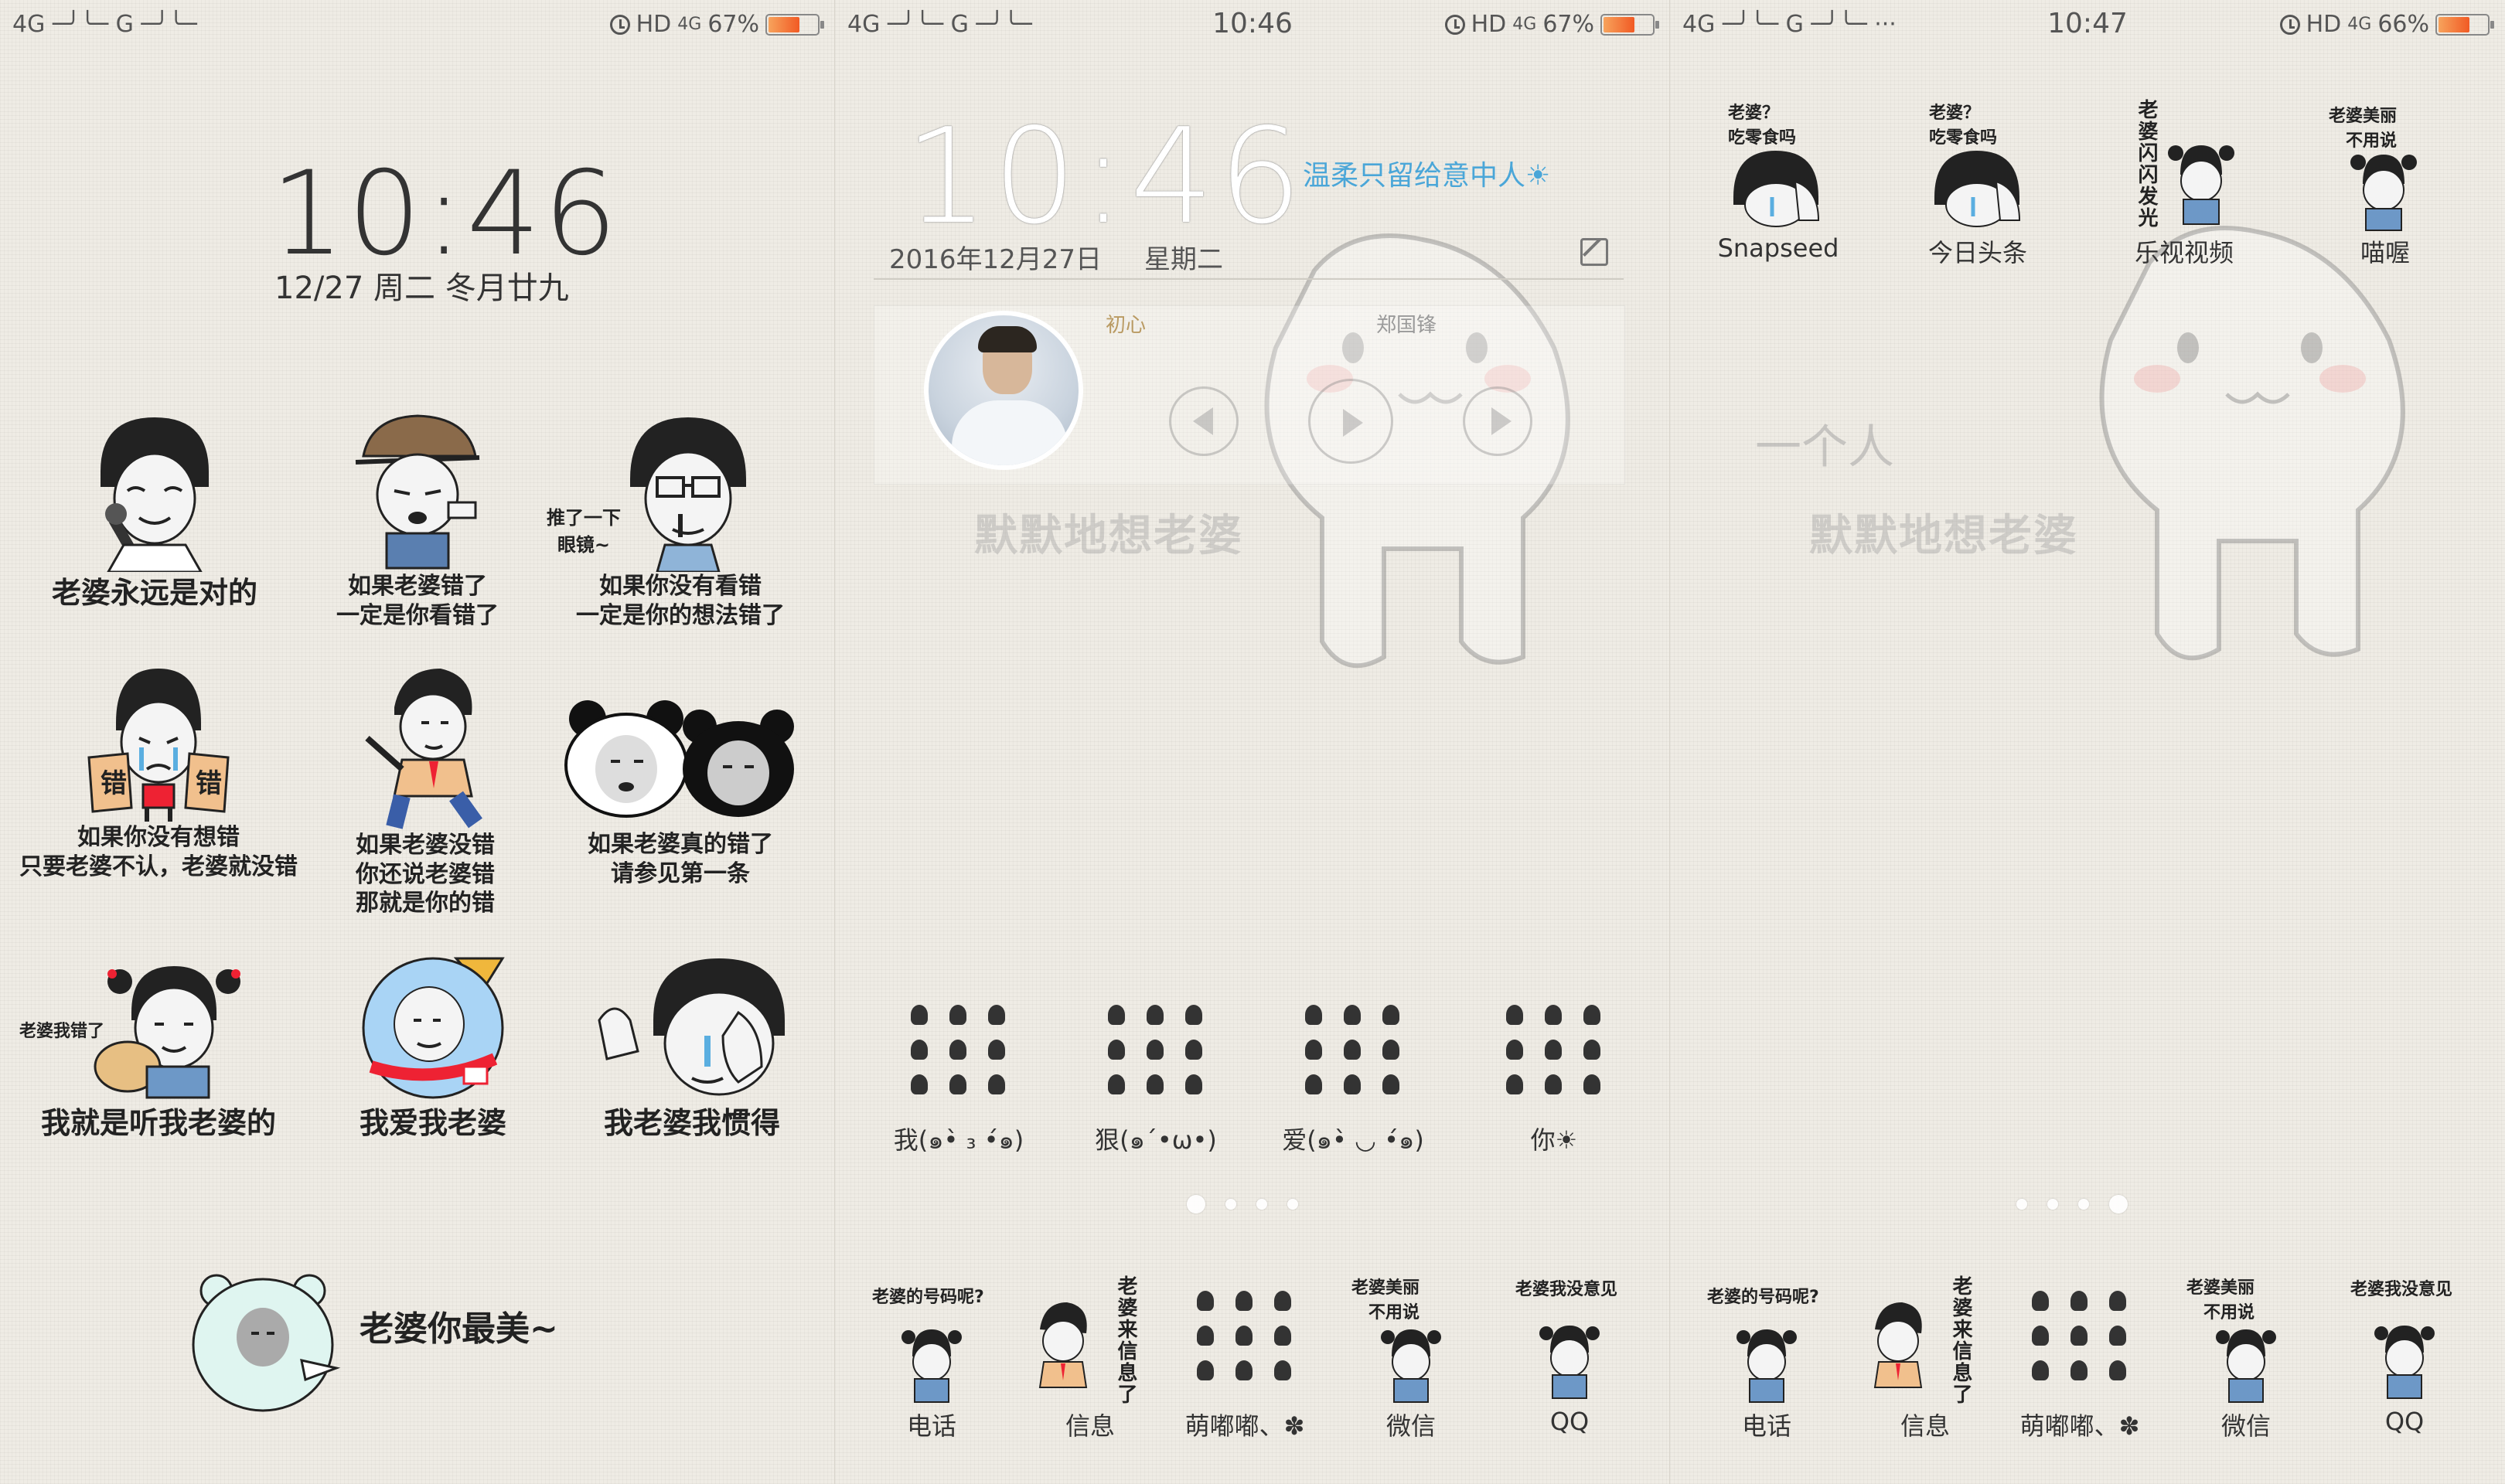  What do you see at coordinates (2146, 164) in the screenshot?
I see `app-side-label: 老婆闪闪发光` at bounding box center [2146, 164].